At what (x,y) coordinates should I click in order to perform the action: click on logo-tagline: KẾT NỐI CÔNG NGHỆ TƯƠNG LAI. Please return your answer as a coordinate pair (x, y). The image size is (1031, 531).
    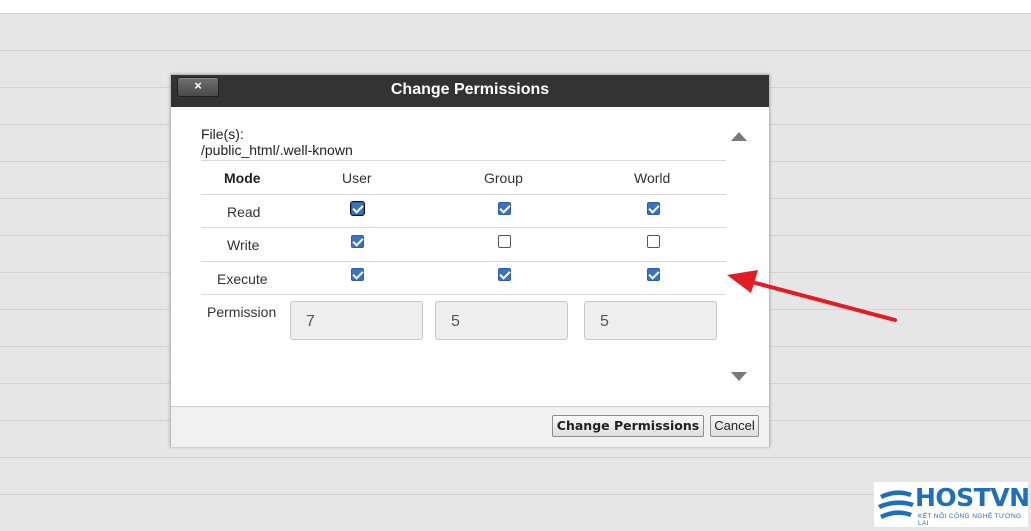
    Looking at the image, I should click on (970, 520).